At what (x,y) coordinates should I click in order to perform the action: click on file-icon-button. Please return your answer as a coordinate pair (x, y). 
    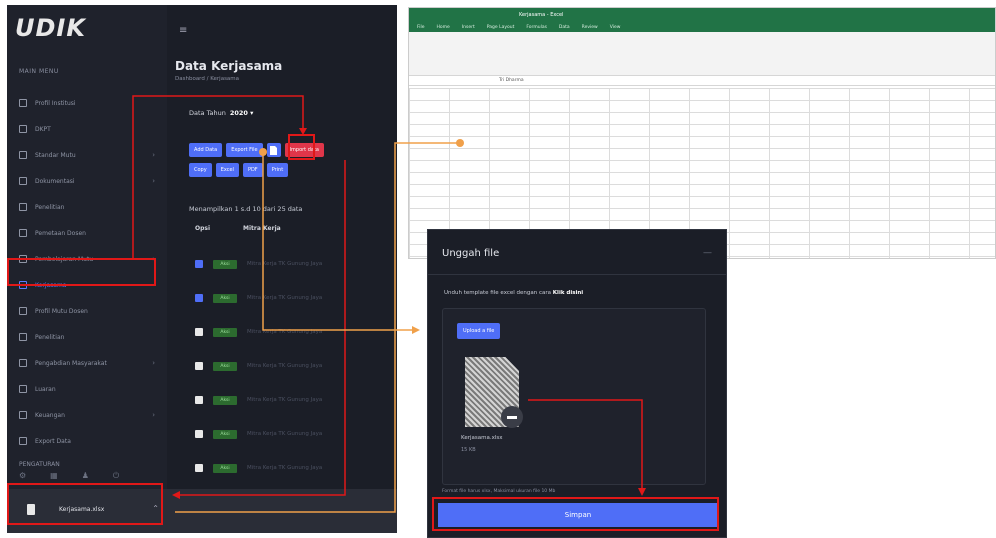
    Looking at the image, I should click on (273, 150).